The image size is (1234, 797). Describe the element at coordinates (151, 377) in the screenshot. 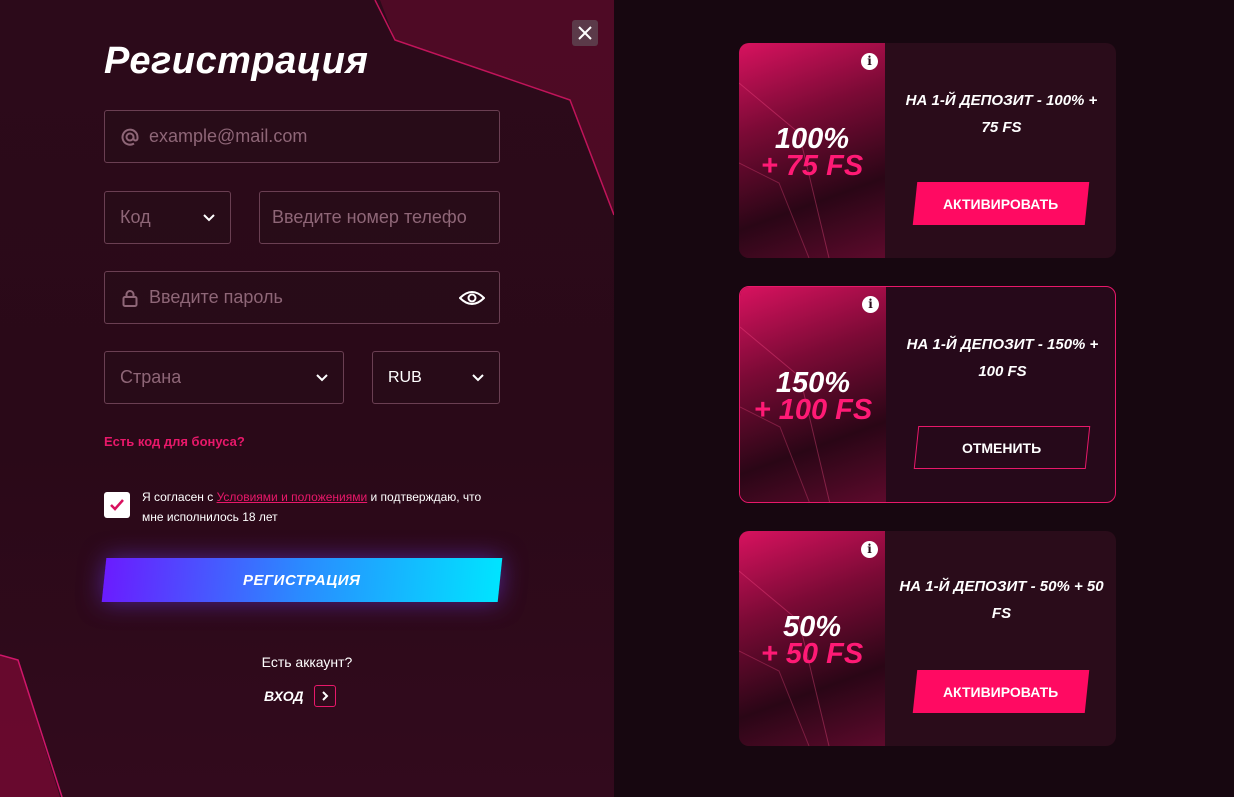

I see `country-placeholder: Страна` at that location.